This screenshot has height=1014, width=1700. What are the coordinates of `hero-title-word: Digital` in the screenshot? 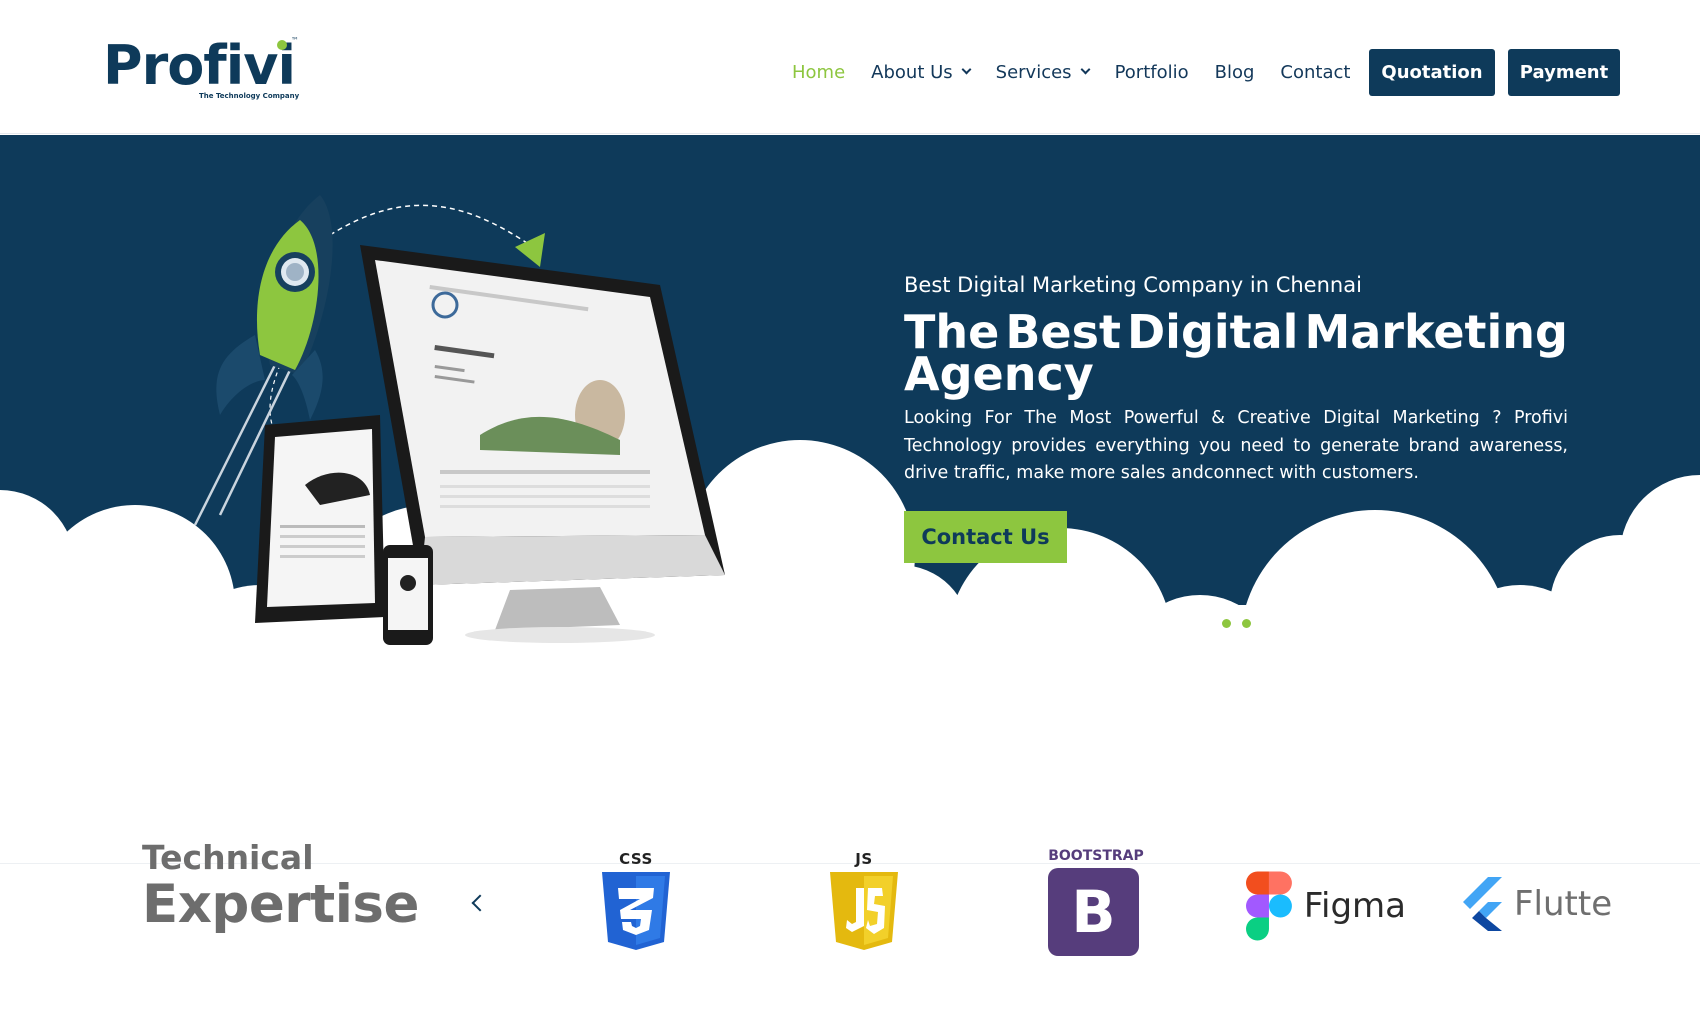 It's located at (1213, 332).